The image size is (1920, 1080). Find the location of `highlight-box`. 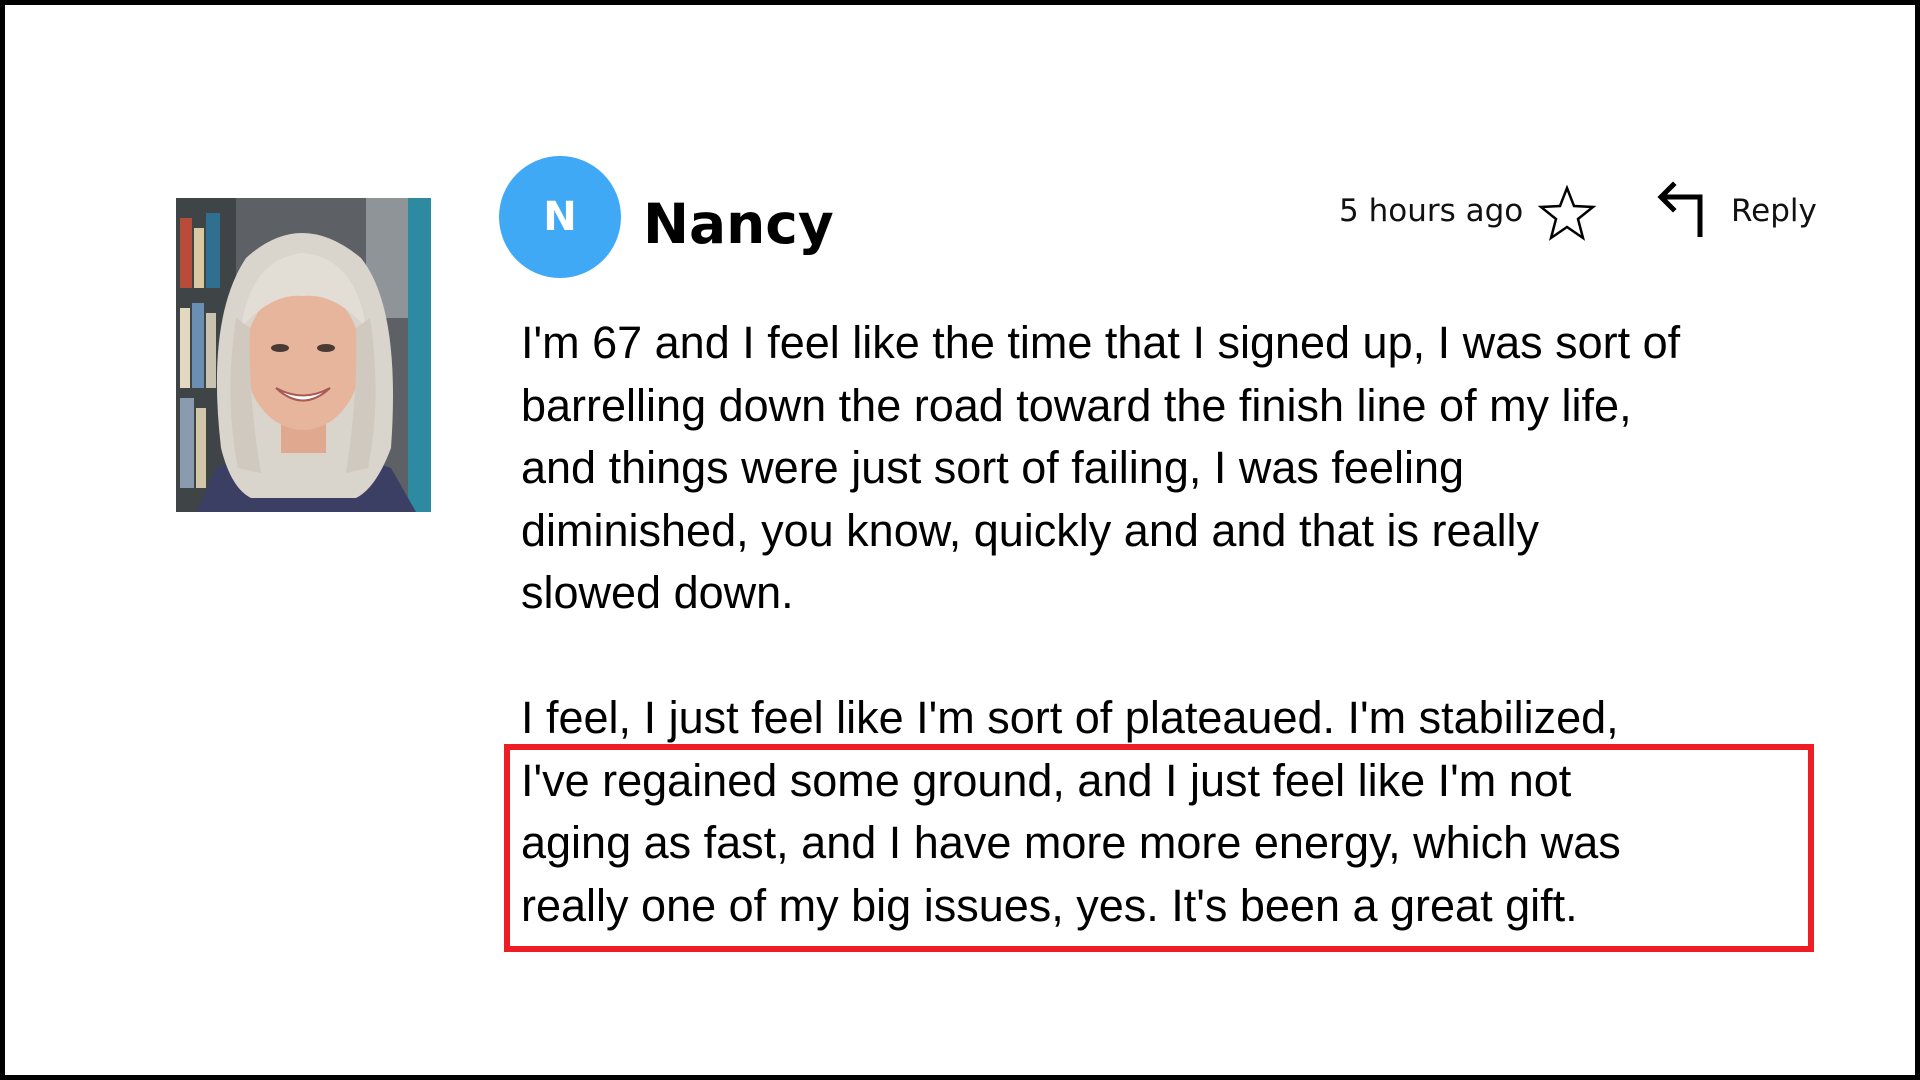

highlight-box is located at coordinates (1159, 848).